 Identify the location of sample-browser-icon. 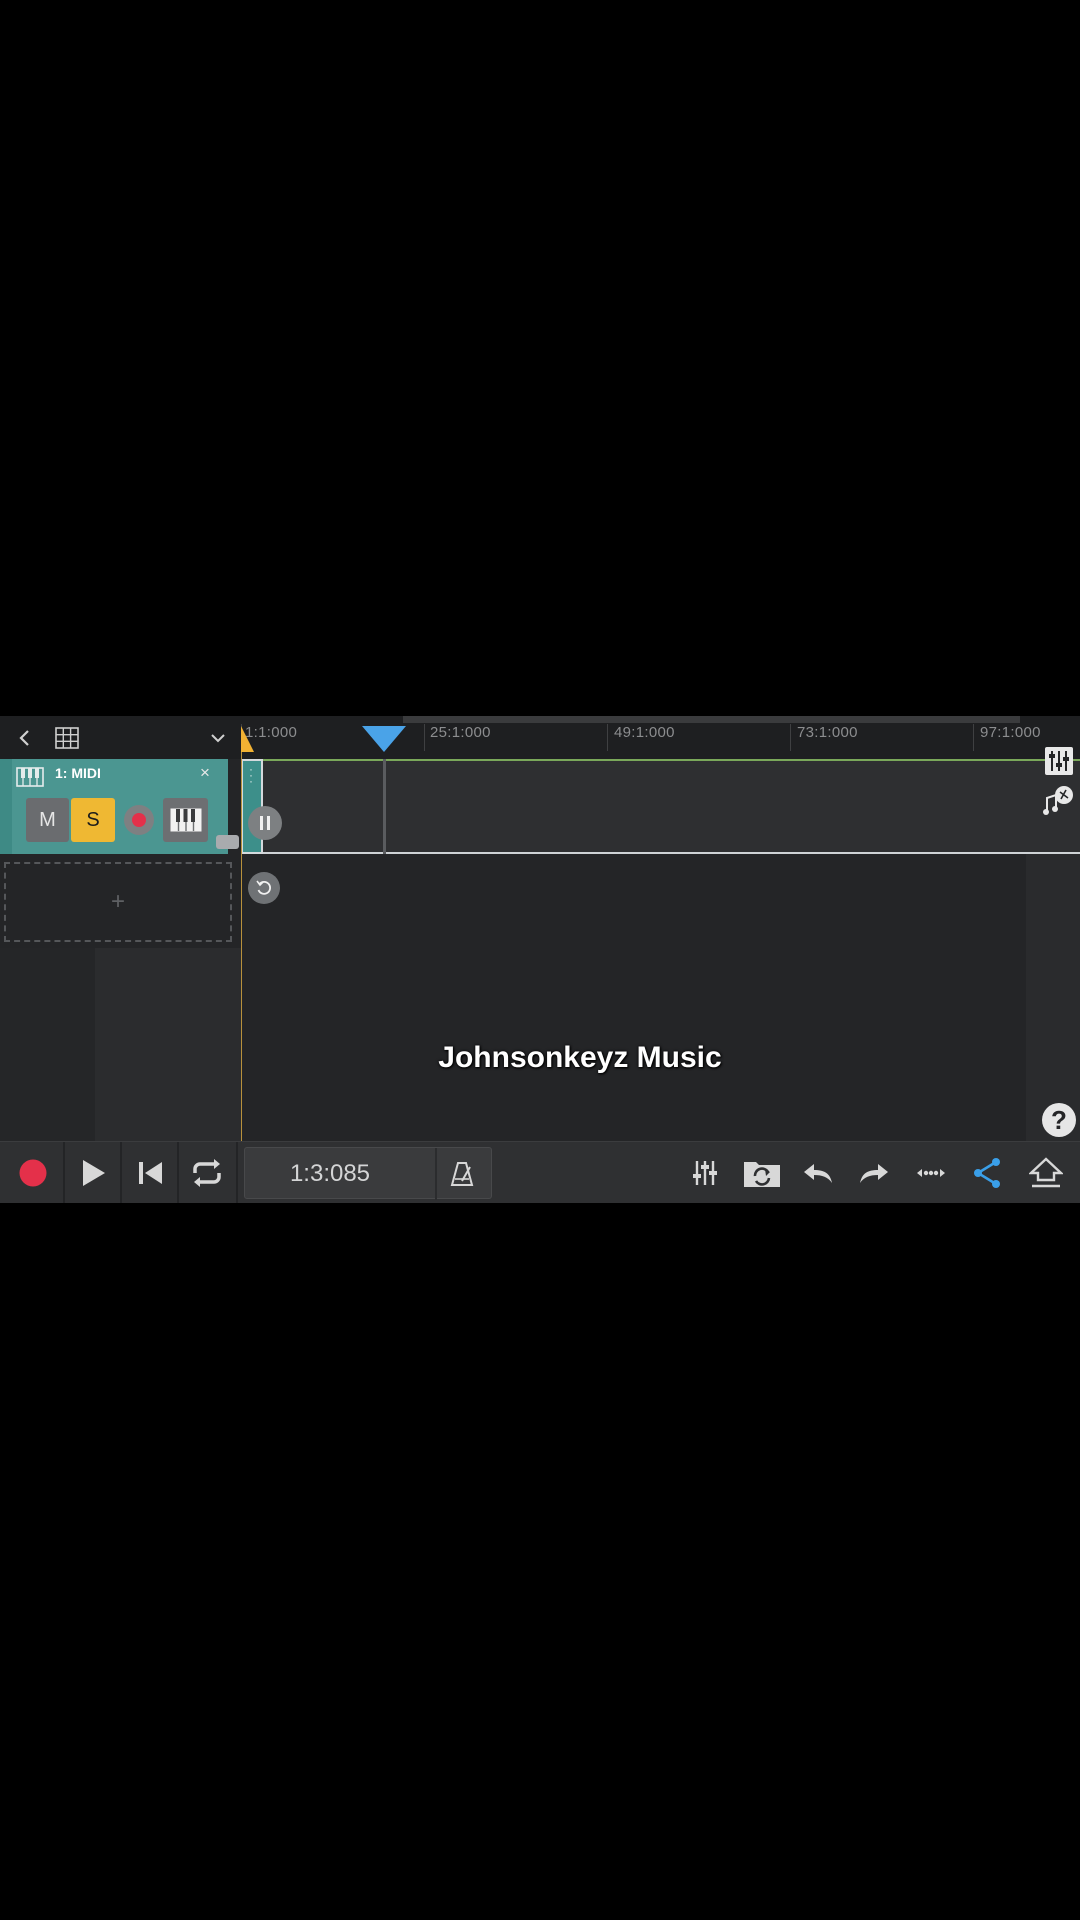
(1059, 800).